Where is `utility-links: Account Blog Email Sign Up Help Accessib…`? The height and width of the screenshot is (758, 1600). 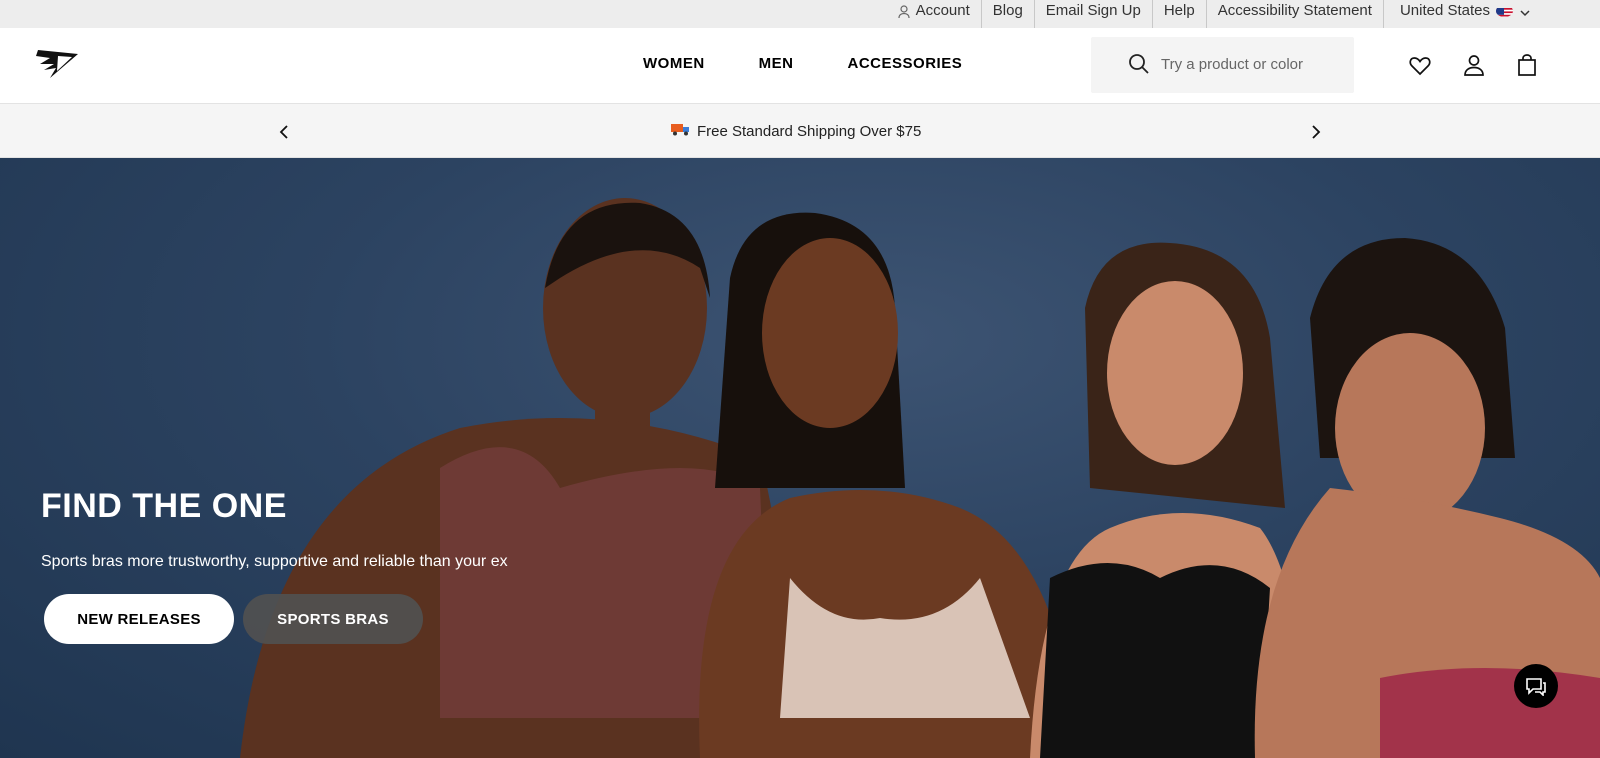
utility-links: Account Blog Email Sign Up Help Accessib… is located at coordinates (1214, 14).